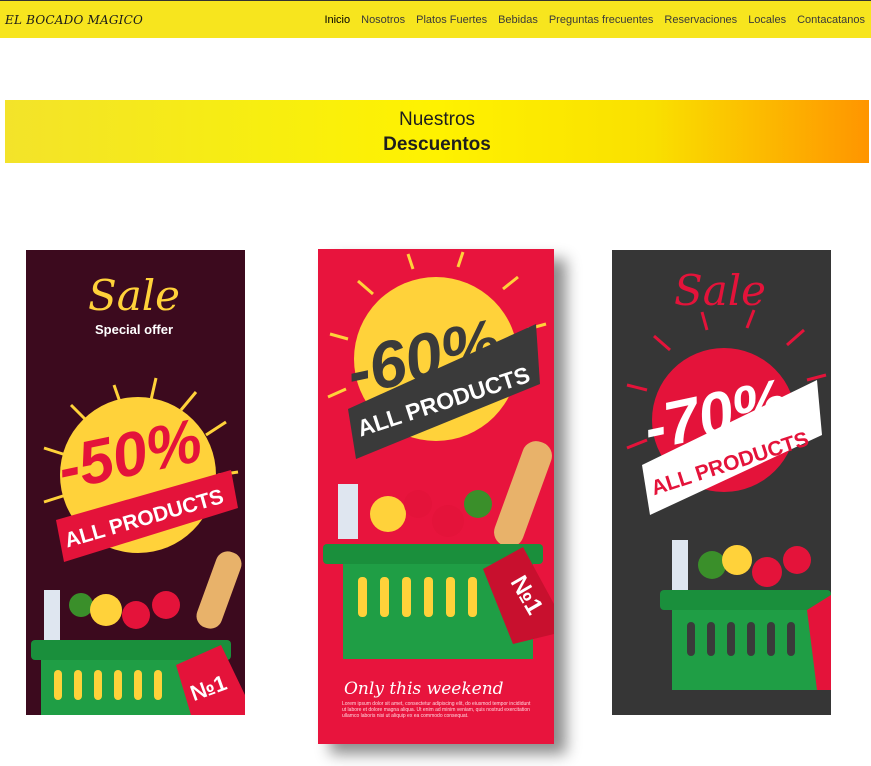 This screenshot has height=766, width=871. What do you see at coordinates (134, 329) in the screenshot?
I see `special-offer-text: Special offer` at bounding box center [134, 329].